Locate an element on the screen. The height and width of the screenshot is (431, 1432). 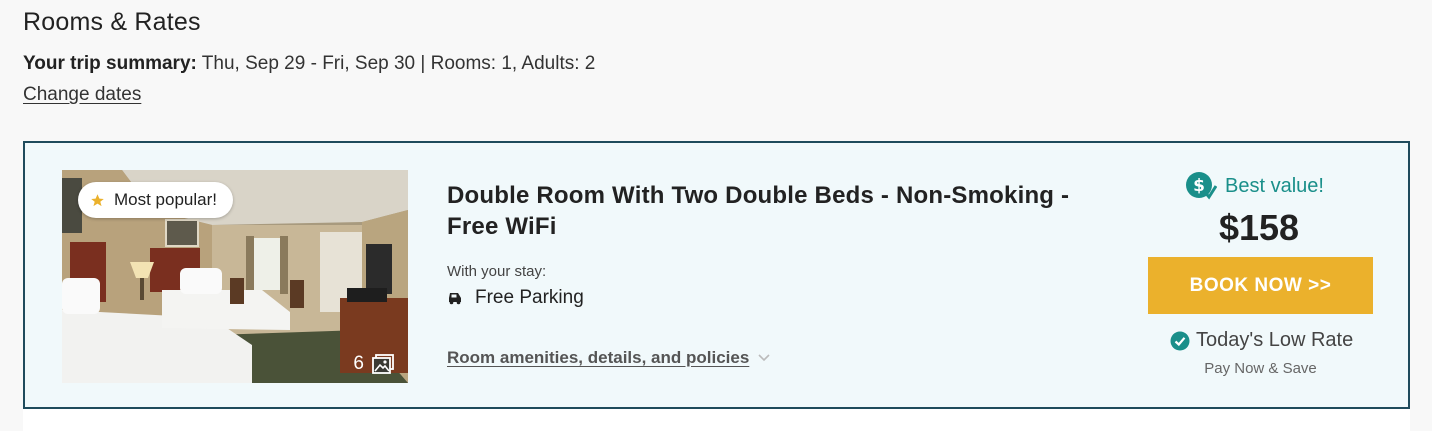
next-room-card-edge is located at coordinates (716, 420).